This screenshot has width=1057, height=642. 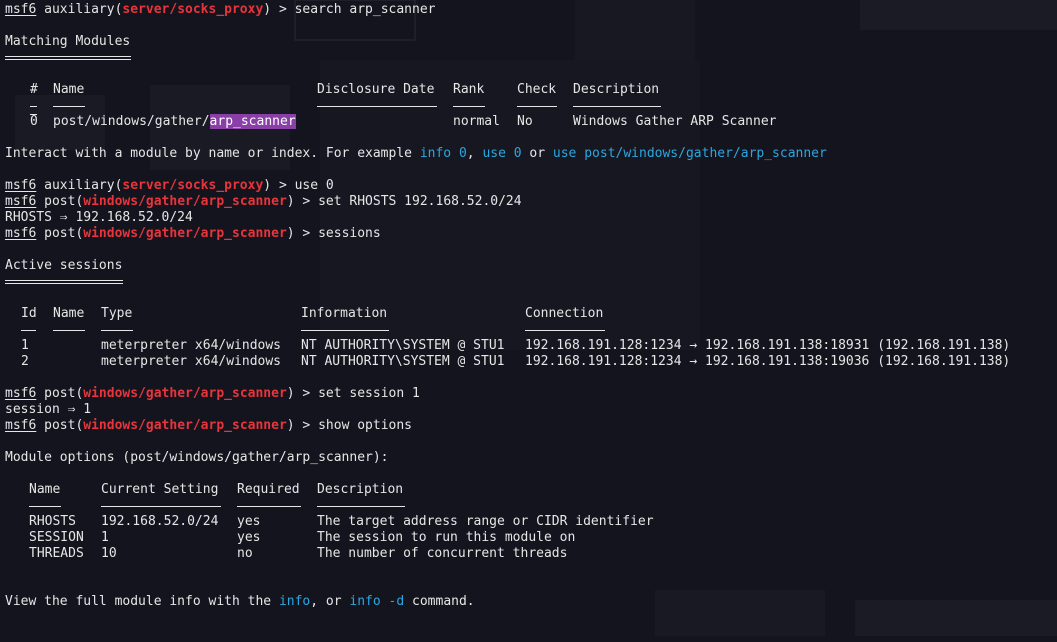 I want to click on sessions-table-header: Id Name Type Information Connection, so click(x=312, y=313).